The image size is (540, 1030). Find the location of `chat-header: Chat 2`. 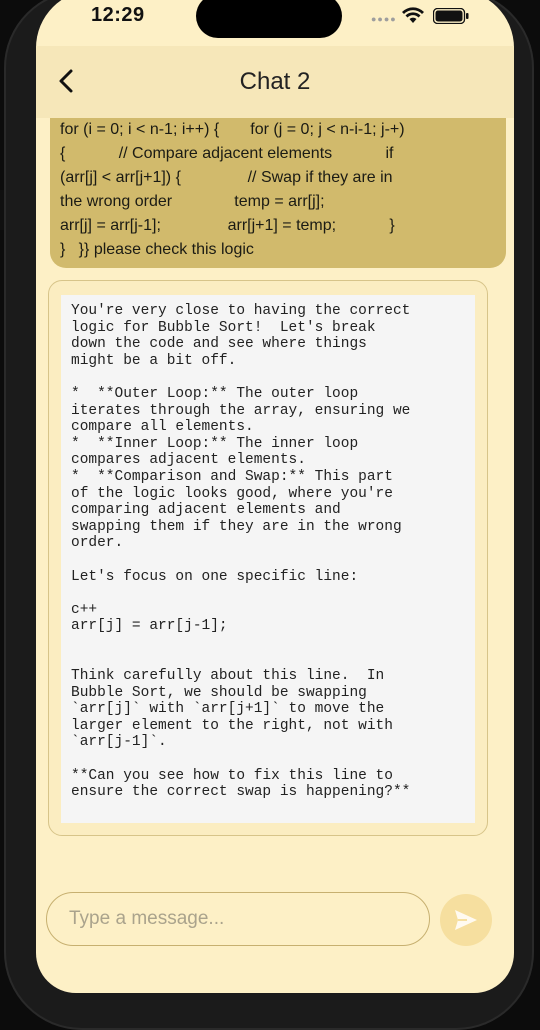

chat-header: Chat 2 is located at coordinates (275, 82).